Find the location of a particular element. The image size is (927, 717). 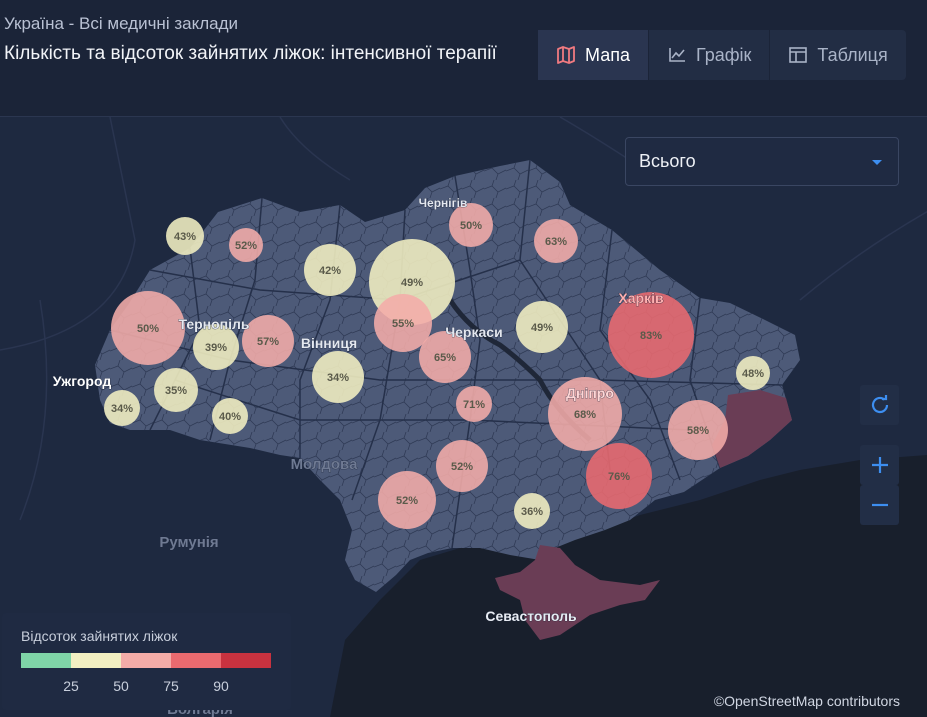

legend-tick: 75 is located at coordinates (171, 686).